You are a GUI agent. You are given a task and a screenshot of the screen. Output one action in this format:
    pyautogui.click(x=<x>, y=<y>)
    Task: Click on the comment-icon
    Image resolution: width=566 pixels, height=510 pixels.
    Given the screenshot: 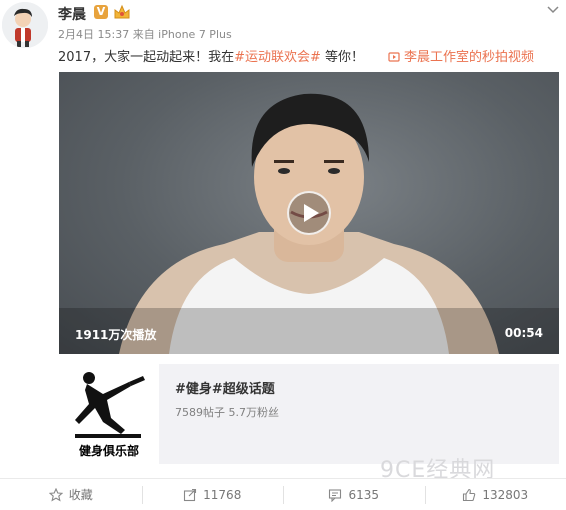 What is the action you would take?
    pyautogui.click(x=335, y=495)
    